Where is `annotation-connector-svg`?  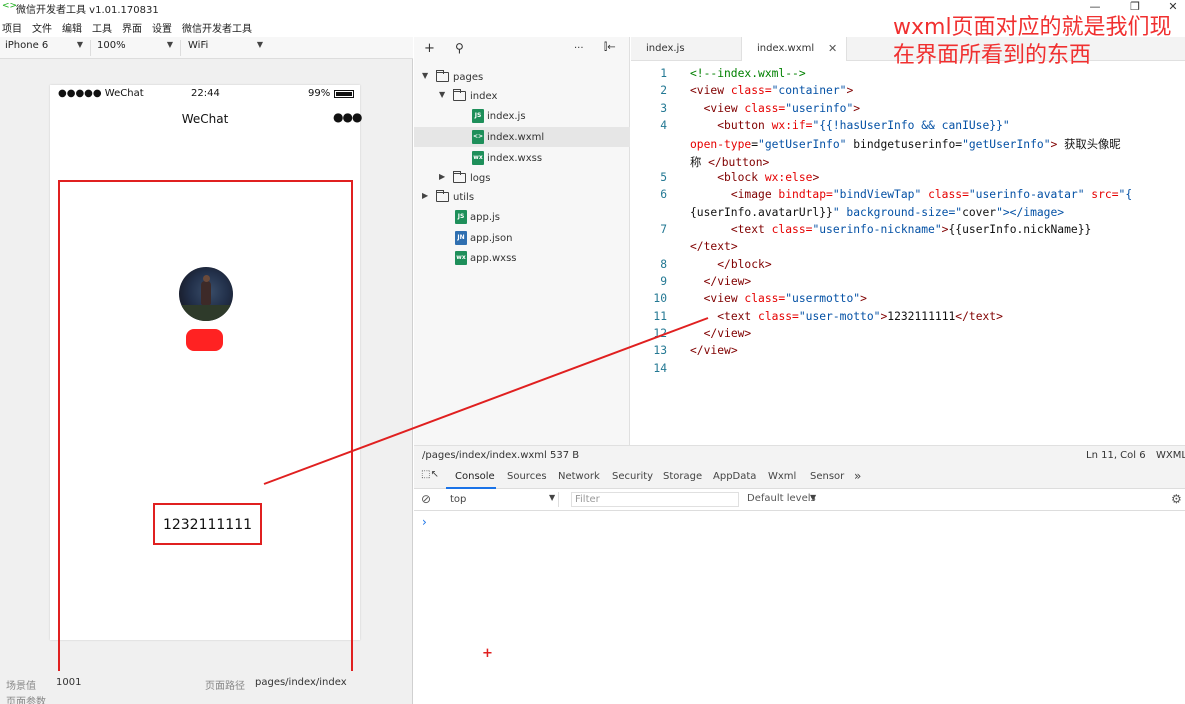 annotation-connector-svg is located at coordinates (486, 401).